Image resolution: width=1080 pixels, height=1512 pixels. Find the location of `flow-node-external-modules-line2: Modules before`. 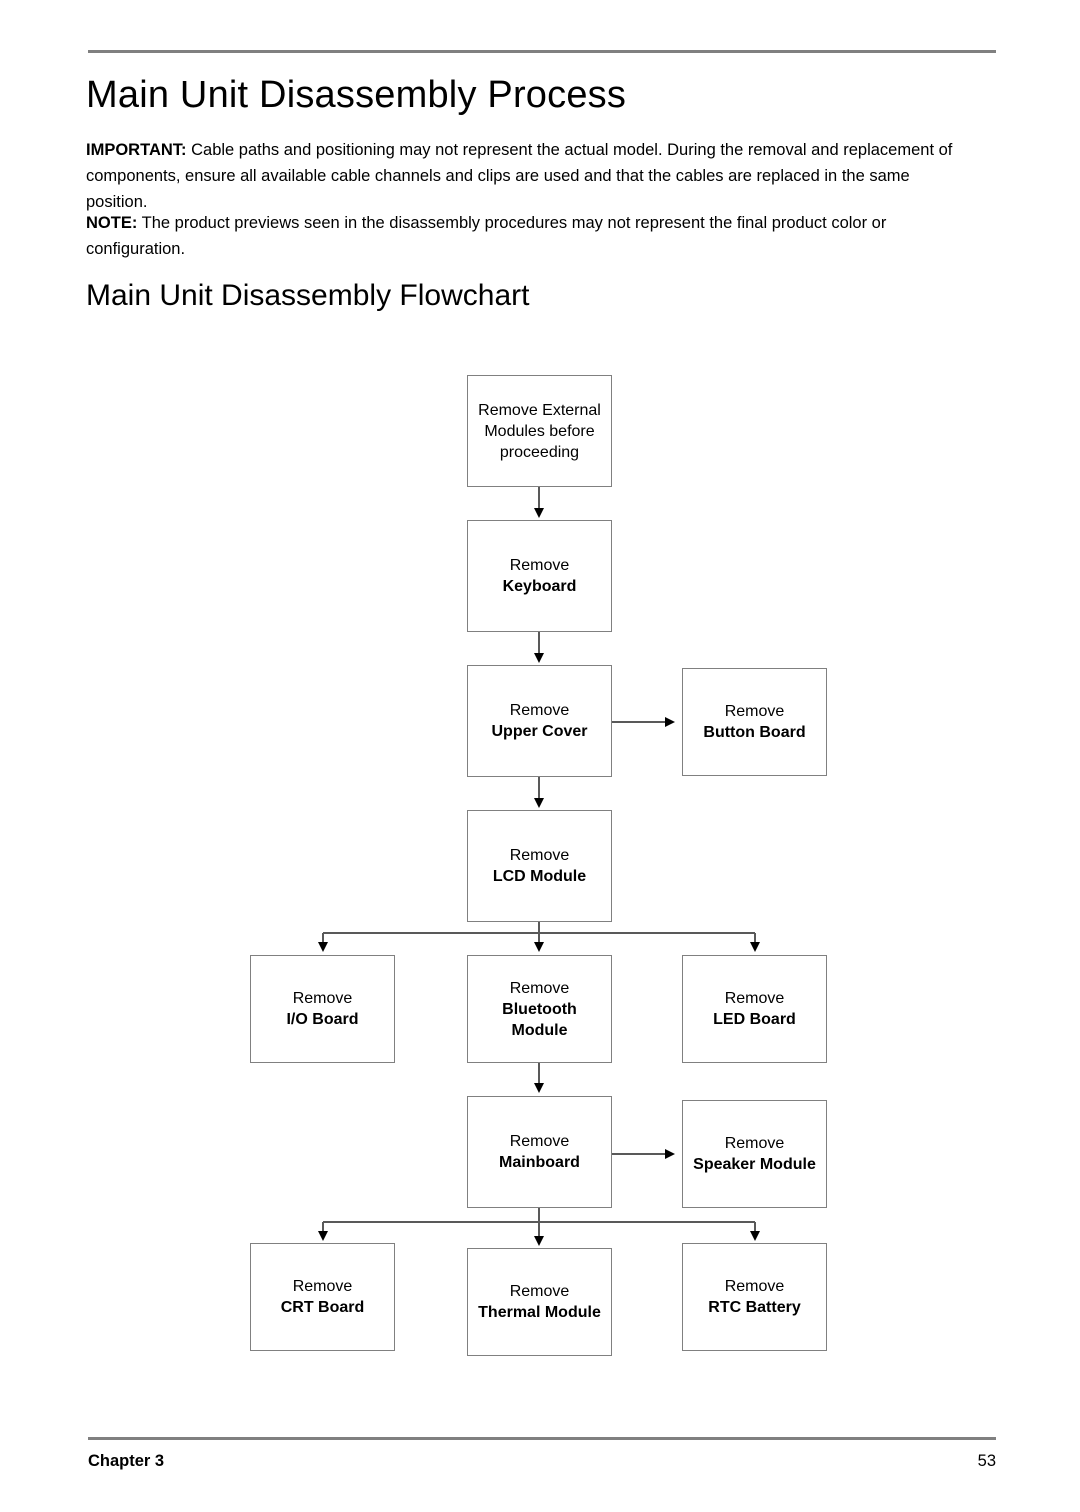

flow-node-external-modules-line2: Modules before is located at coordinates (539, 431).